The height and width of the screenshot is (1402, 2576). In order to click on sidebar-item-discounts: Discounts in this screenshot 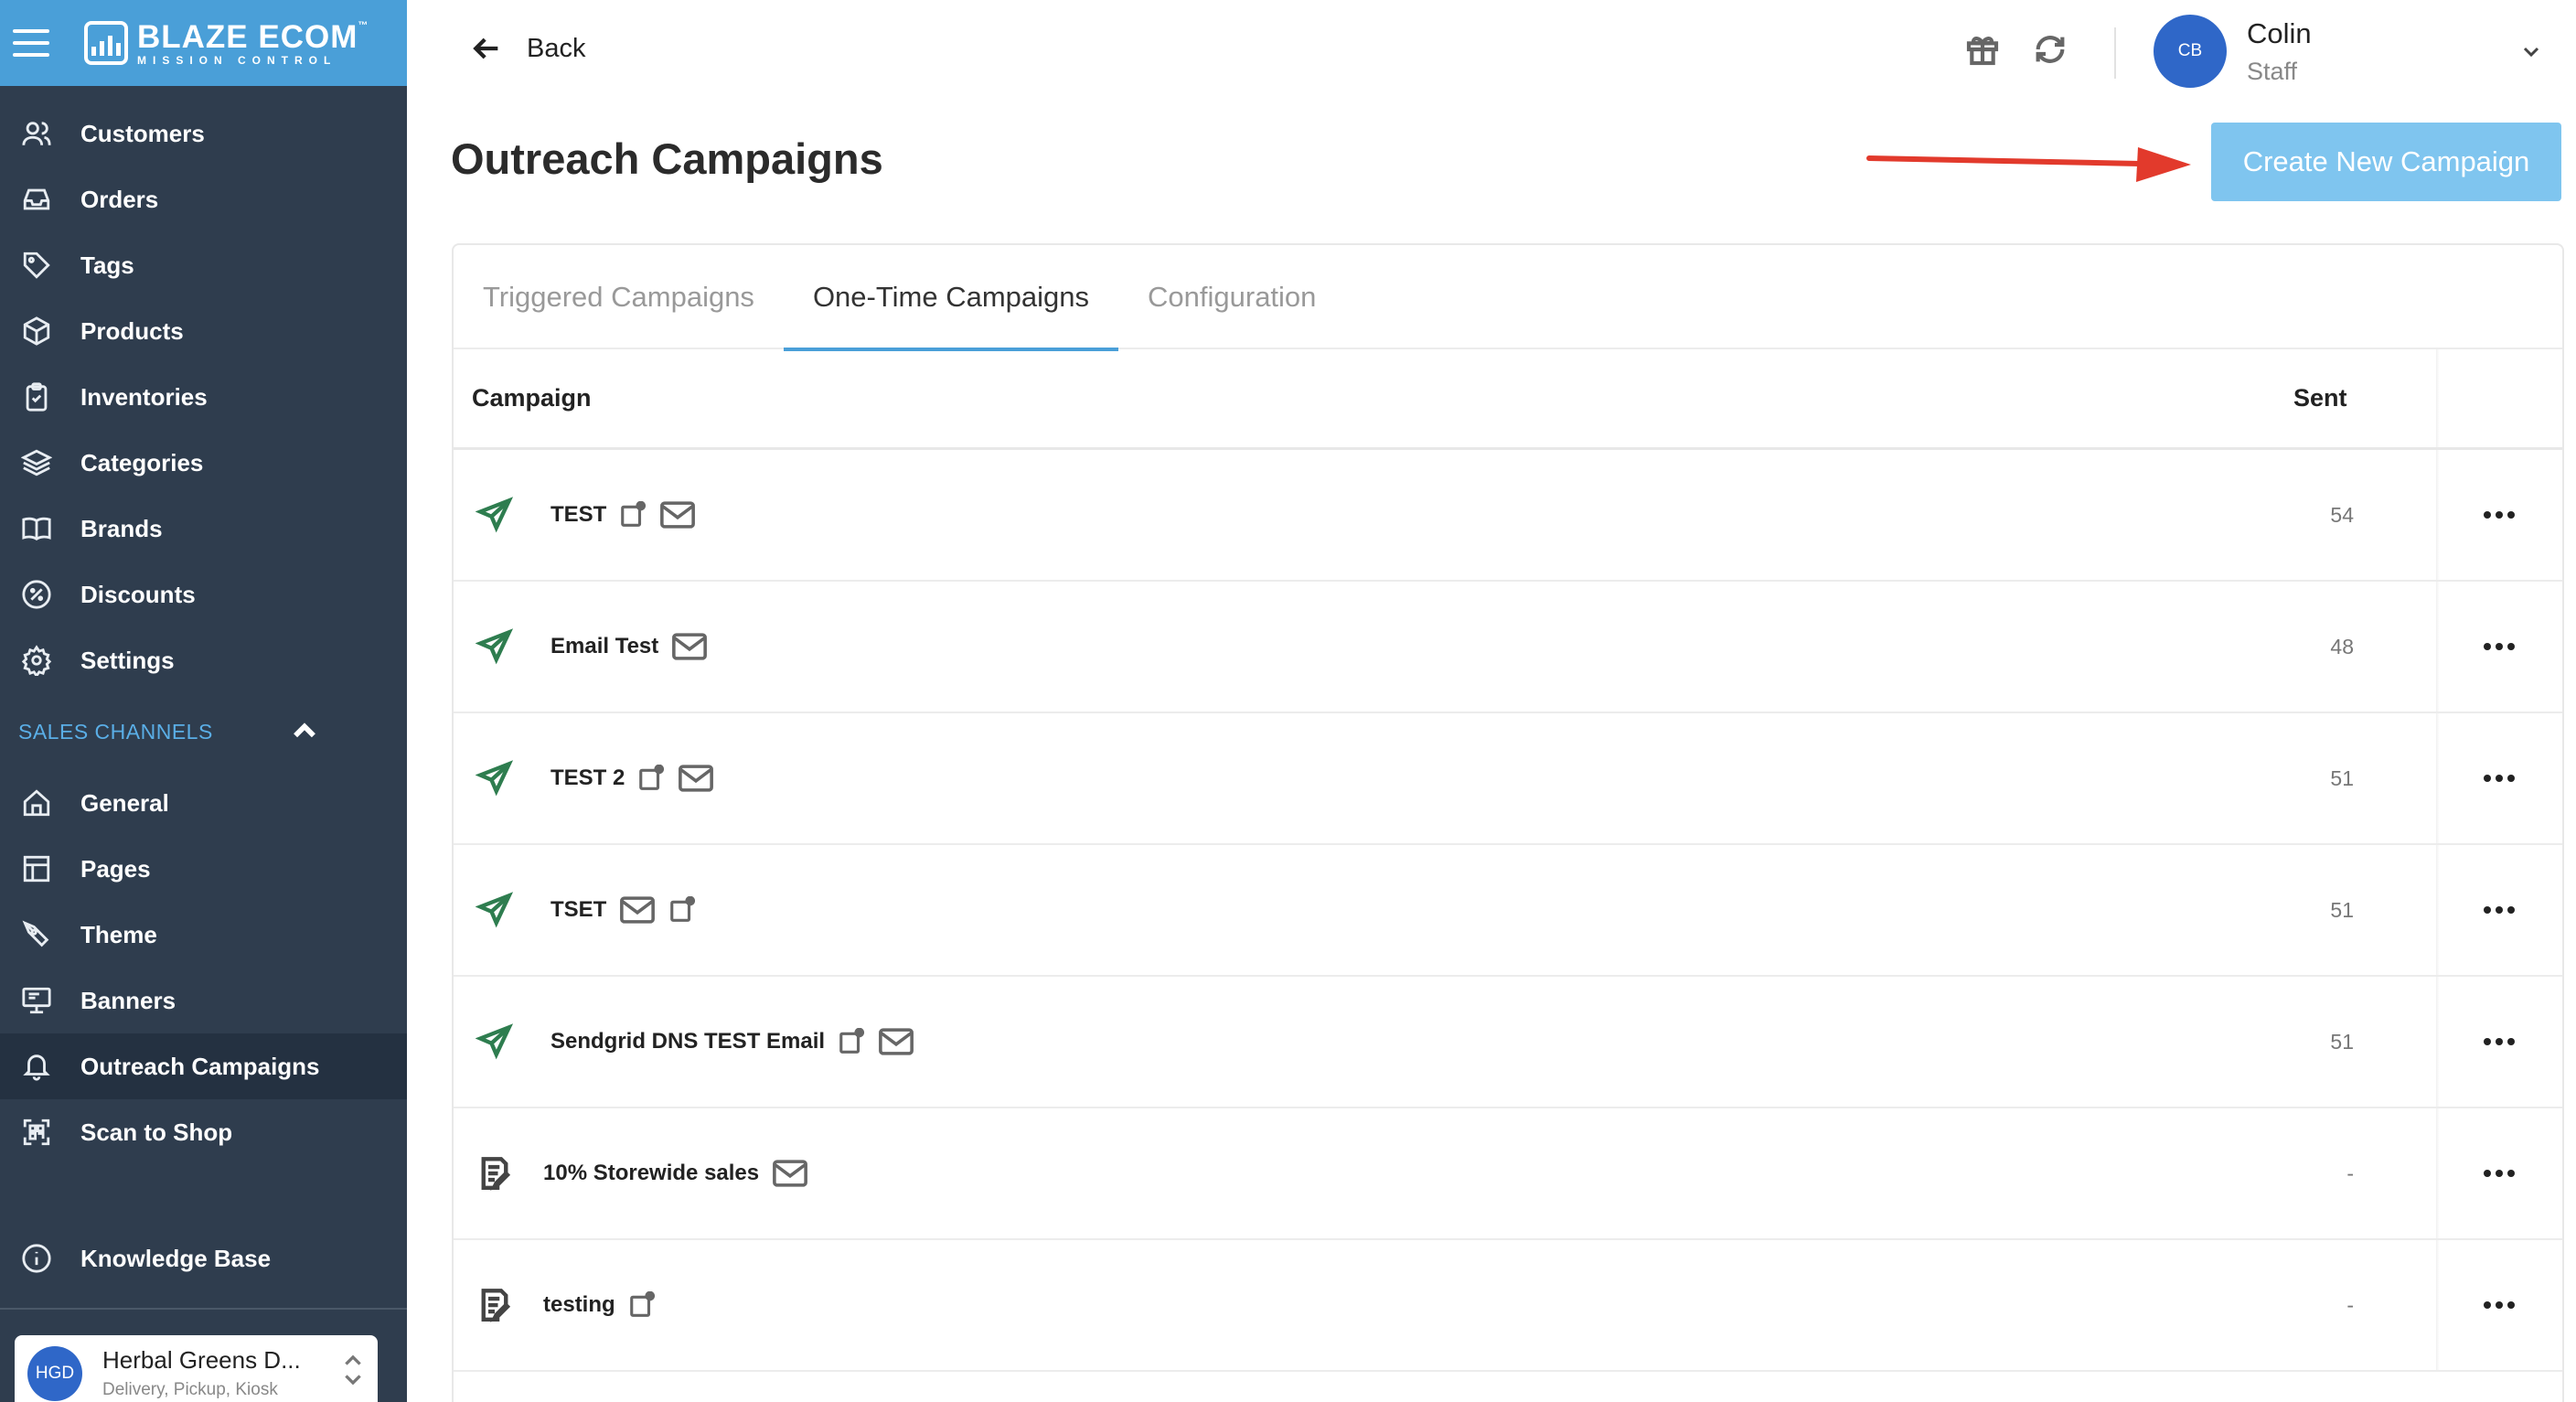, I will do `click(203, 594)`.